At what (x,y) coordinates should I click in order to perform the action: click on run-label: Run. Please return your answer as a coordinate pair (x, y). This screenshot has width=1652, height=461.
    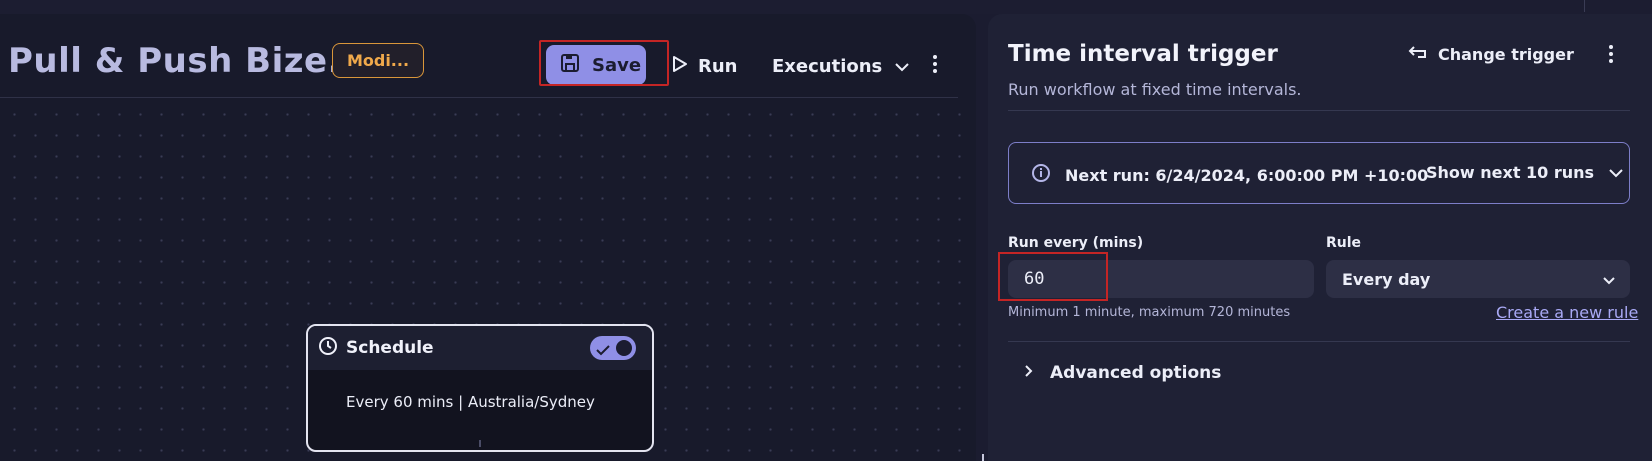
    Looking at the image, I should click on (718, 66).